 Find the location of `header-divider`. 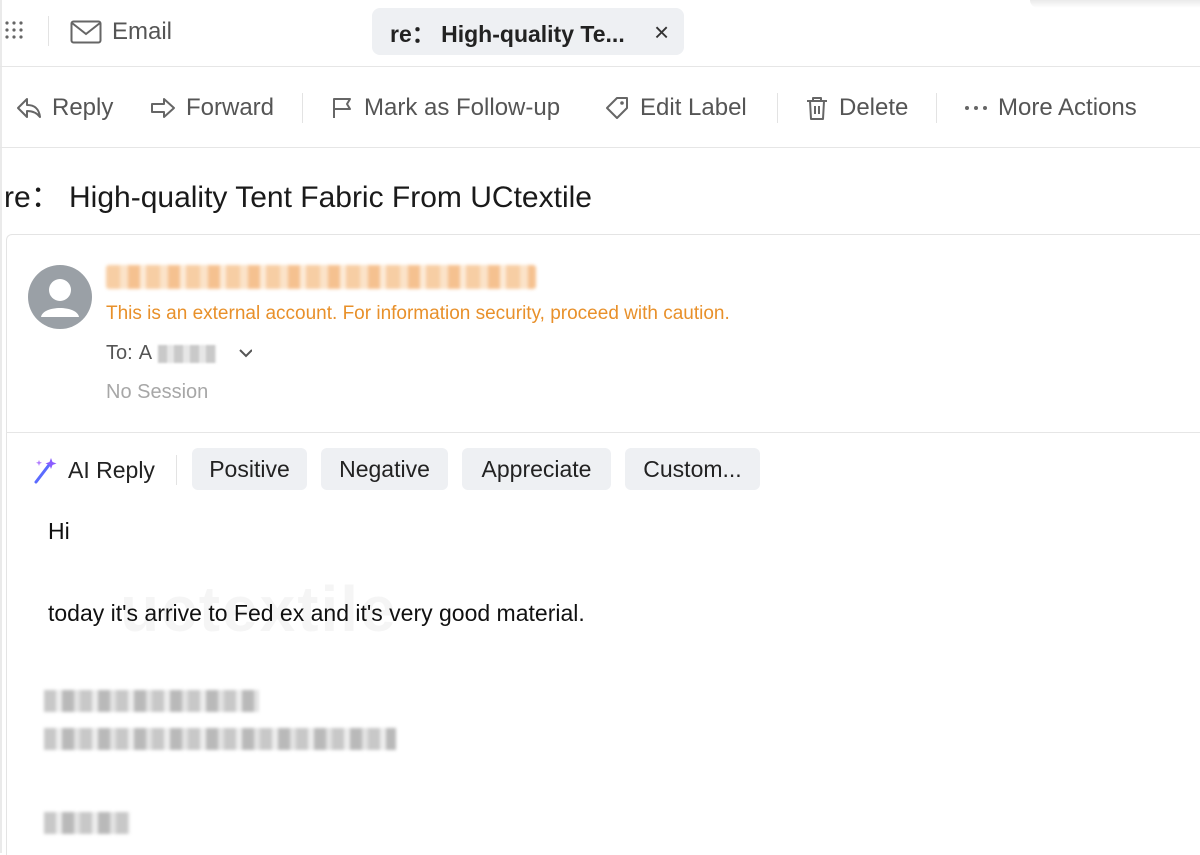

header-divider is located at coordinates (603, 432).